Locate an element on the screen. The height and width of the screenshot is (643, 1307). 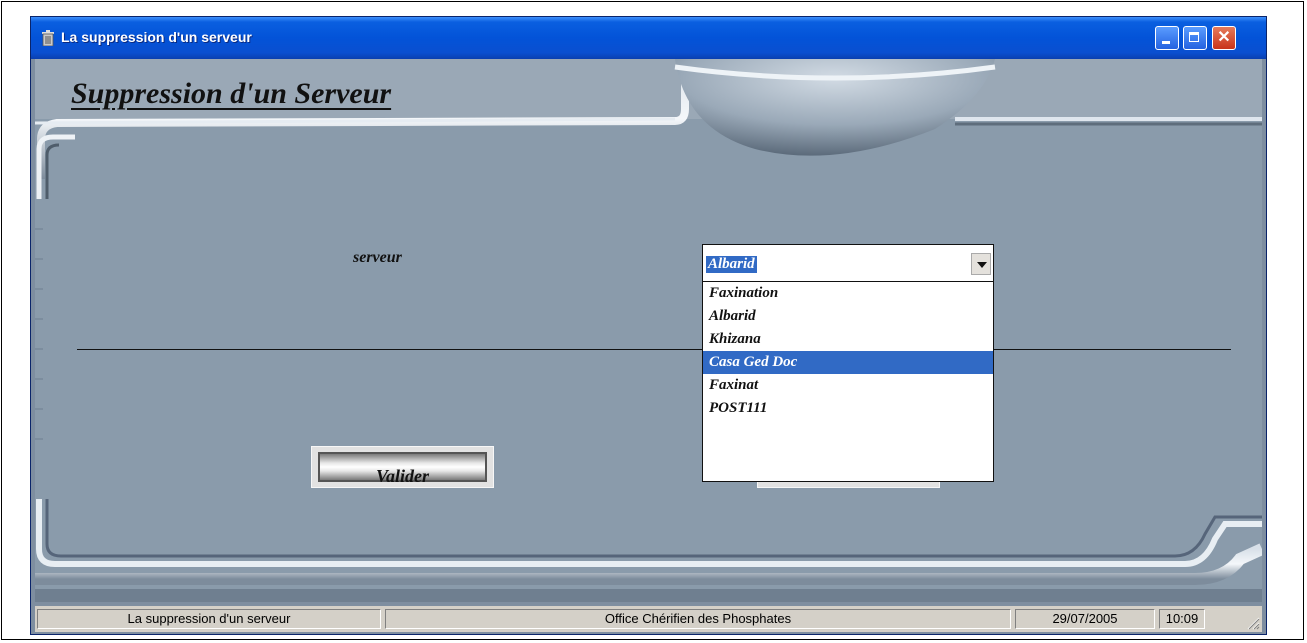
status-company: Office Chérifien des Phosphates is located at coordinates (698, 619).